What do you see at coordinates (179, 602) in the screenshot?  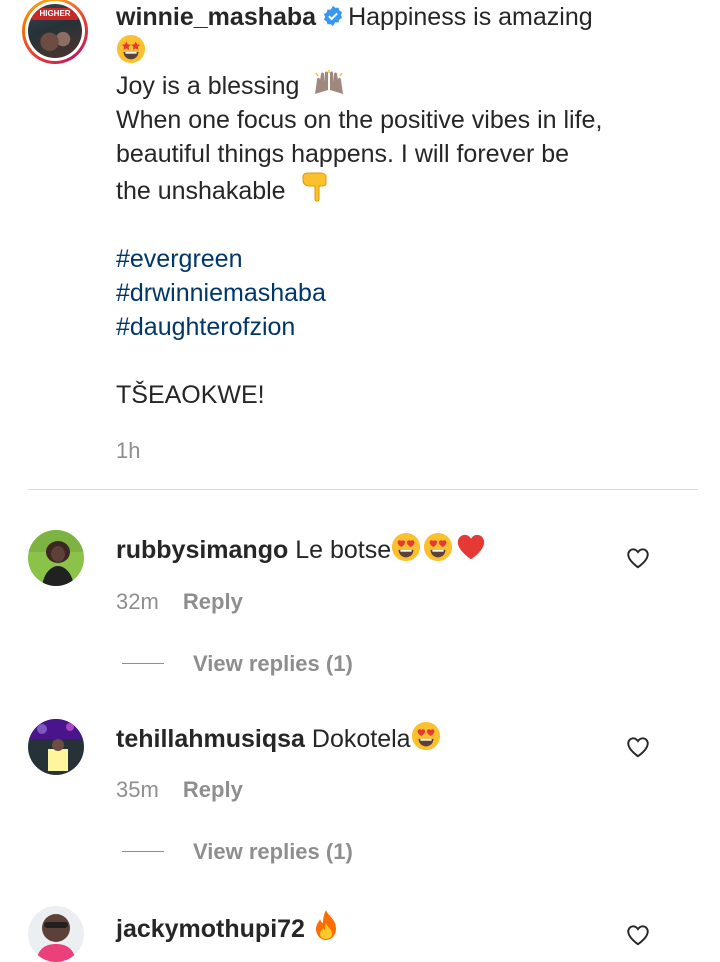 I see `comment-1-meta: 32m Reply` at bounding box center [179, 602].